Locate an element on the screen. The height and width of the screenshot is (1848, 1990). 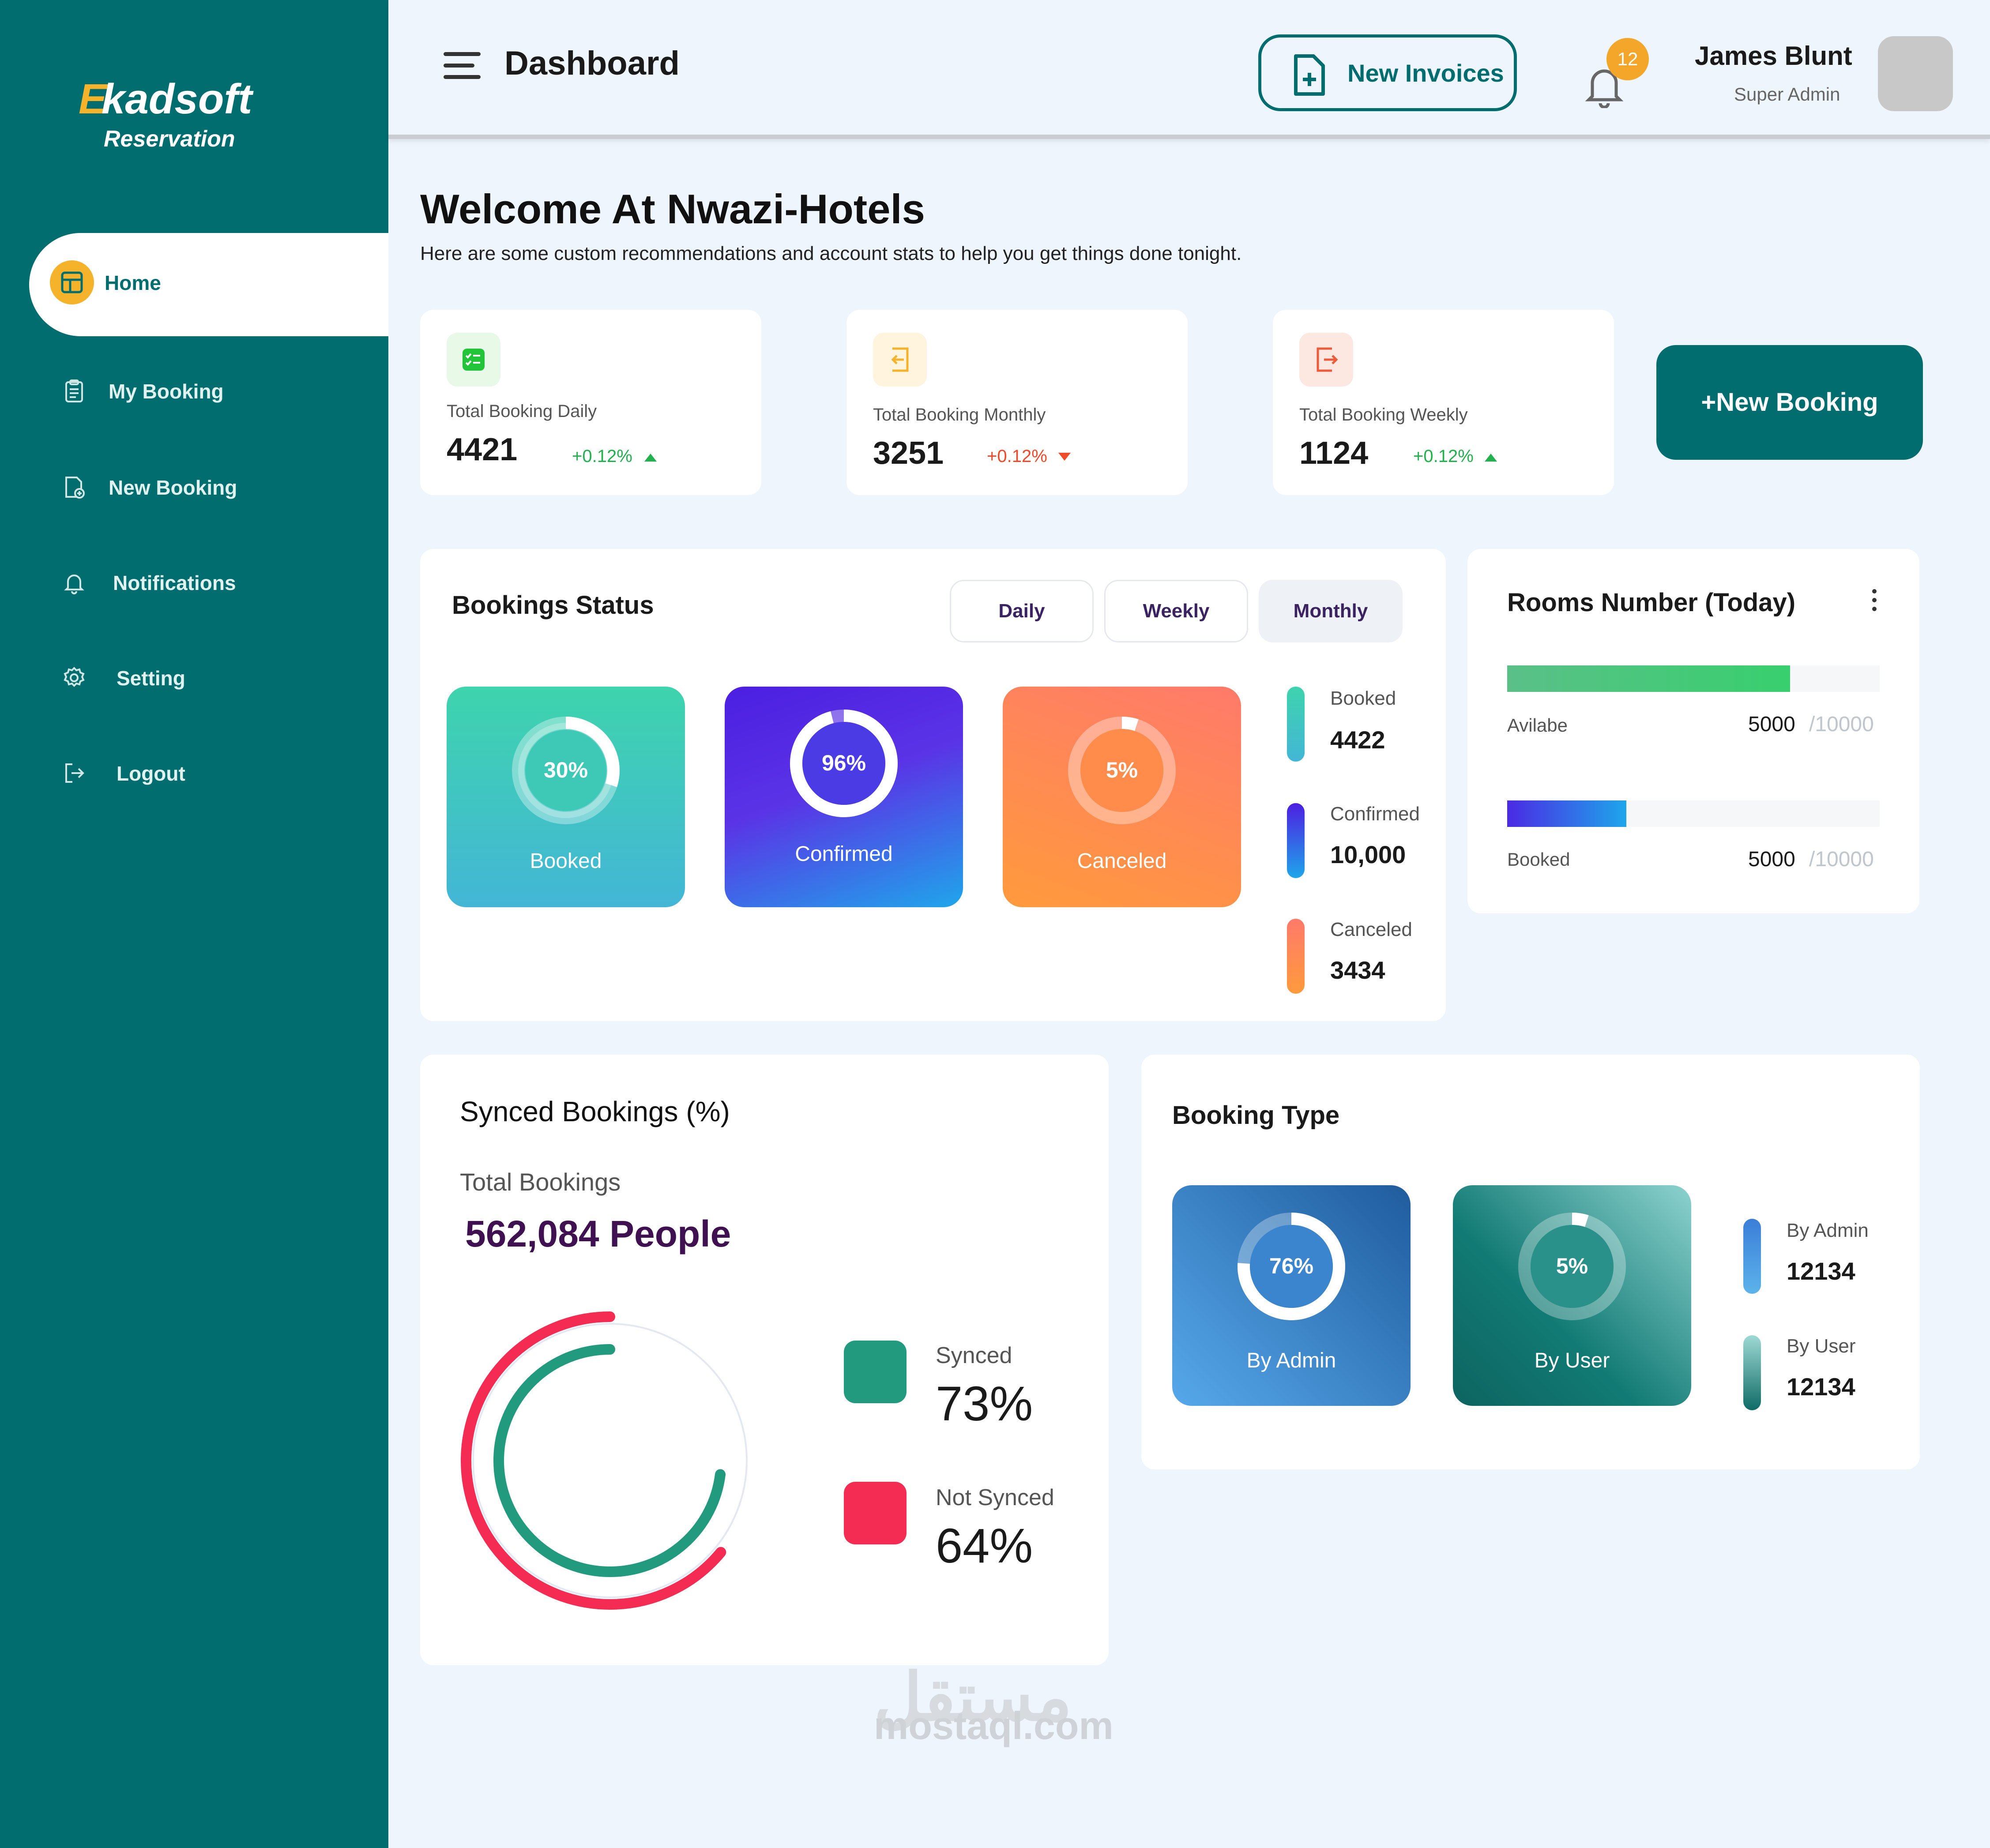
user-percent: 5% is located at coordinates (1572, 1266).